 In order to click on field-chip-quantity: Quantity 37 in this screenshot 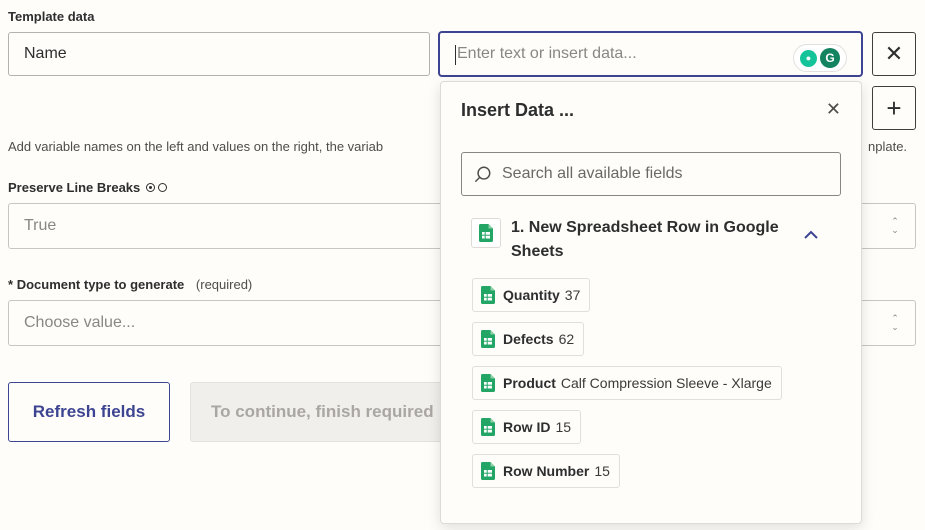, I will do `click(531, 295)`.